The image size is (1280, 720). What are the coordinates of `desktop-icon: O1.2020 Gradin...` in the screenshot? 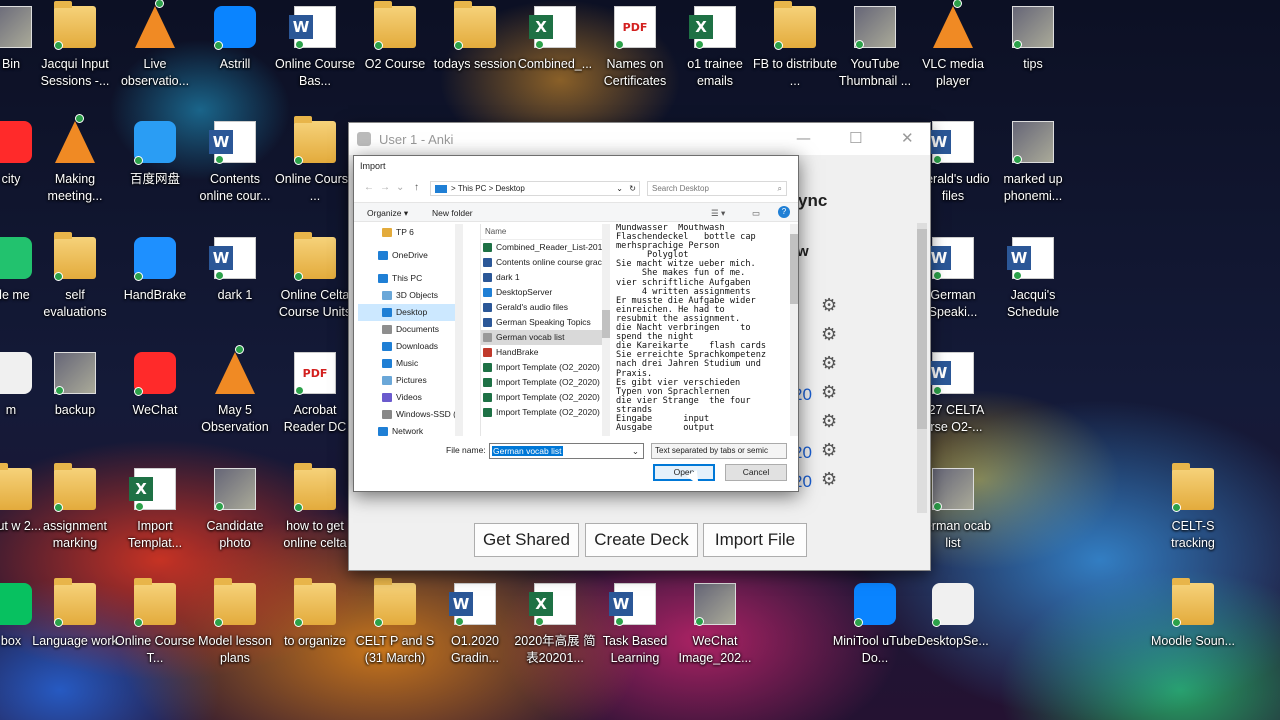 It's located at (475, 633).